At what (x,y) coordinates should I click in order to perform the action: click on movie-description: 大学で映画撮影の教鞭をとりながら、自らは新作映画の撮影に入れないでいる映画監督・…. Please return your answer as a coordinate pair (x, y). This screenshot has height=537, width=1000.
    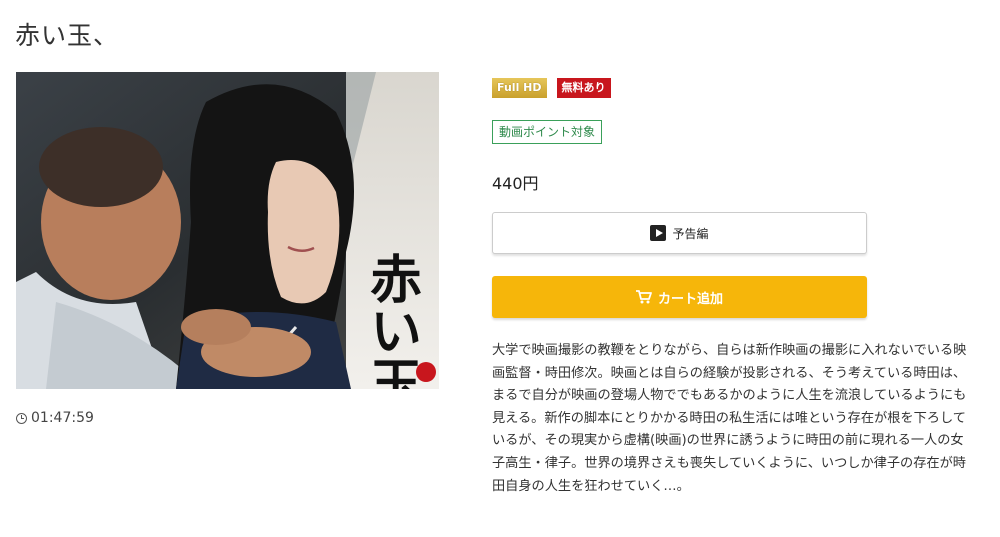
    Looking at the image, I should click on (729, 418).